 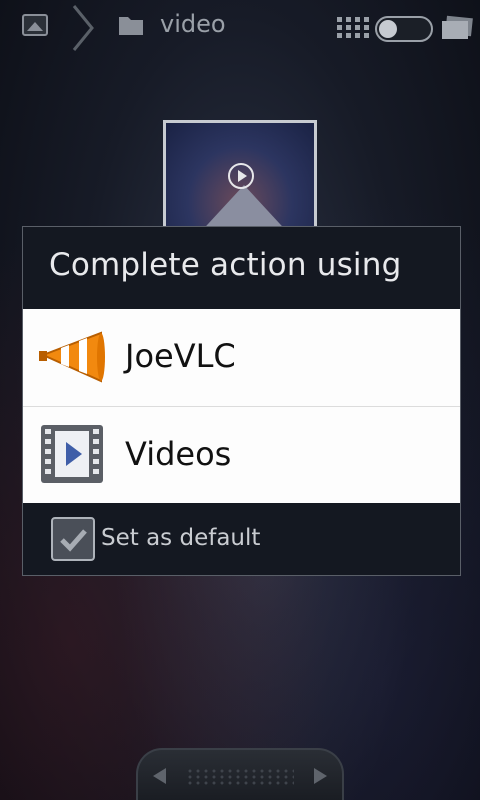 What do you see at coordinates (321, 776) in the screenshot?
I see `arrow-right-icon` at bounding box center [321, 776].